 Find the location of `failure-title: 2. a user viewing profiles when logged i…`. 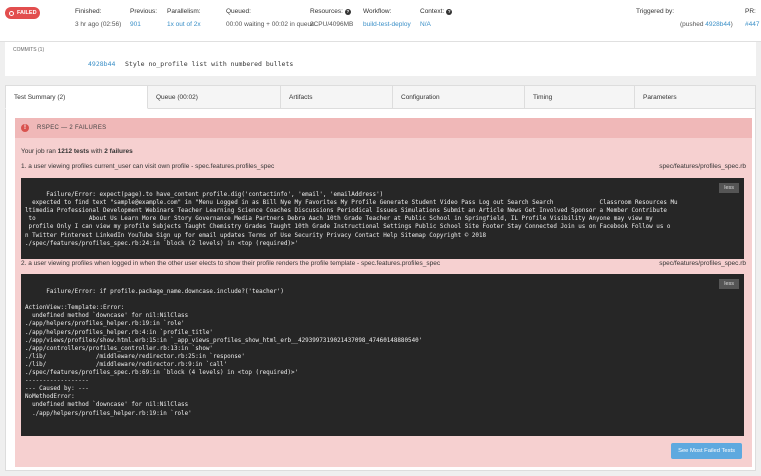

failure-title: 2. a user viewing profiles when logged i… is located at coordinates (231, 263).